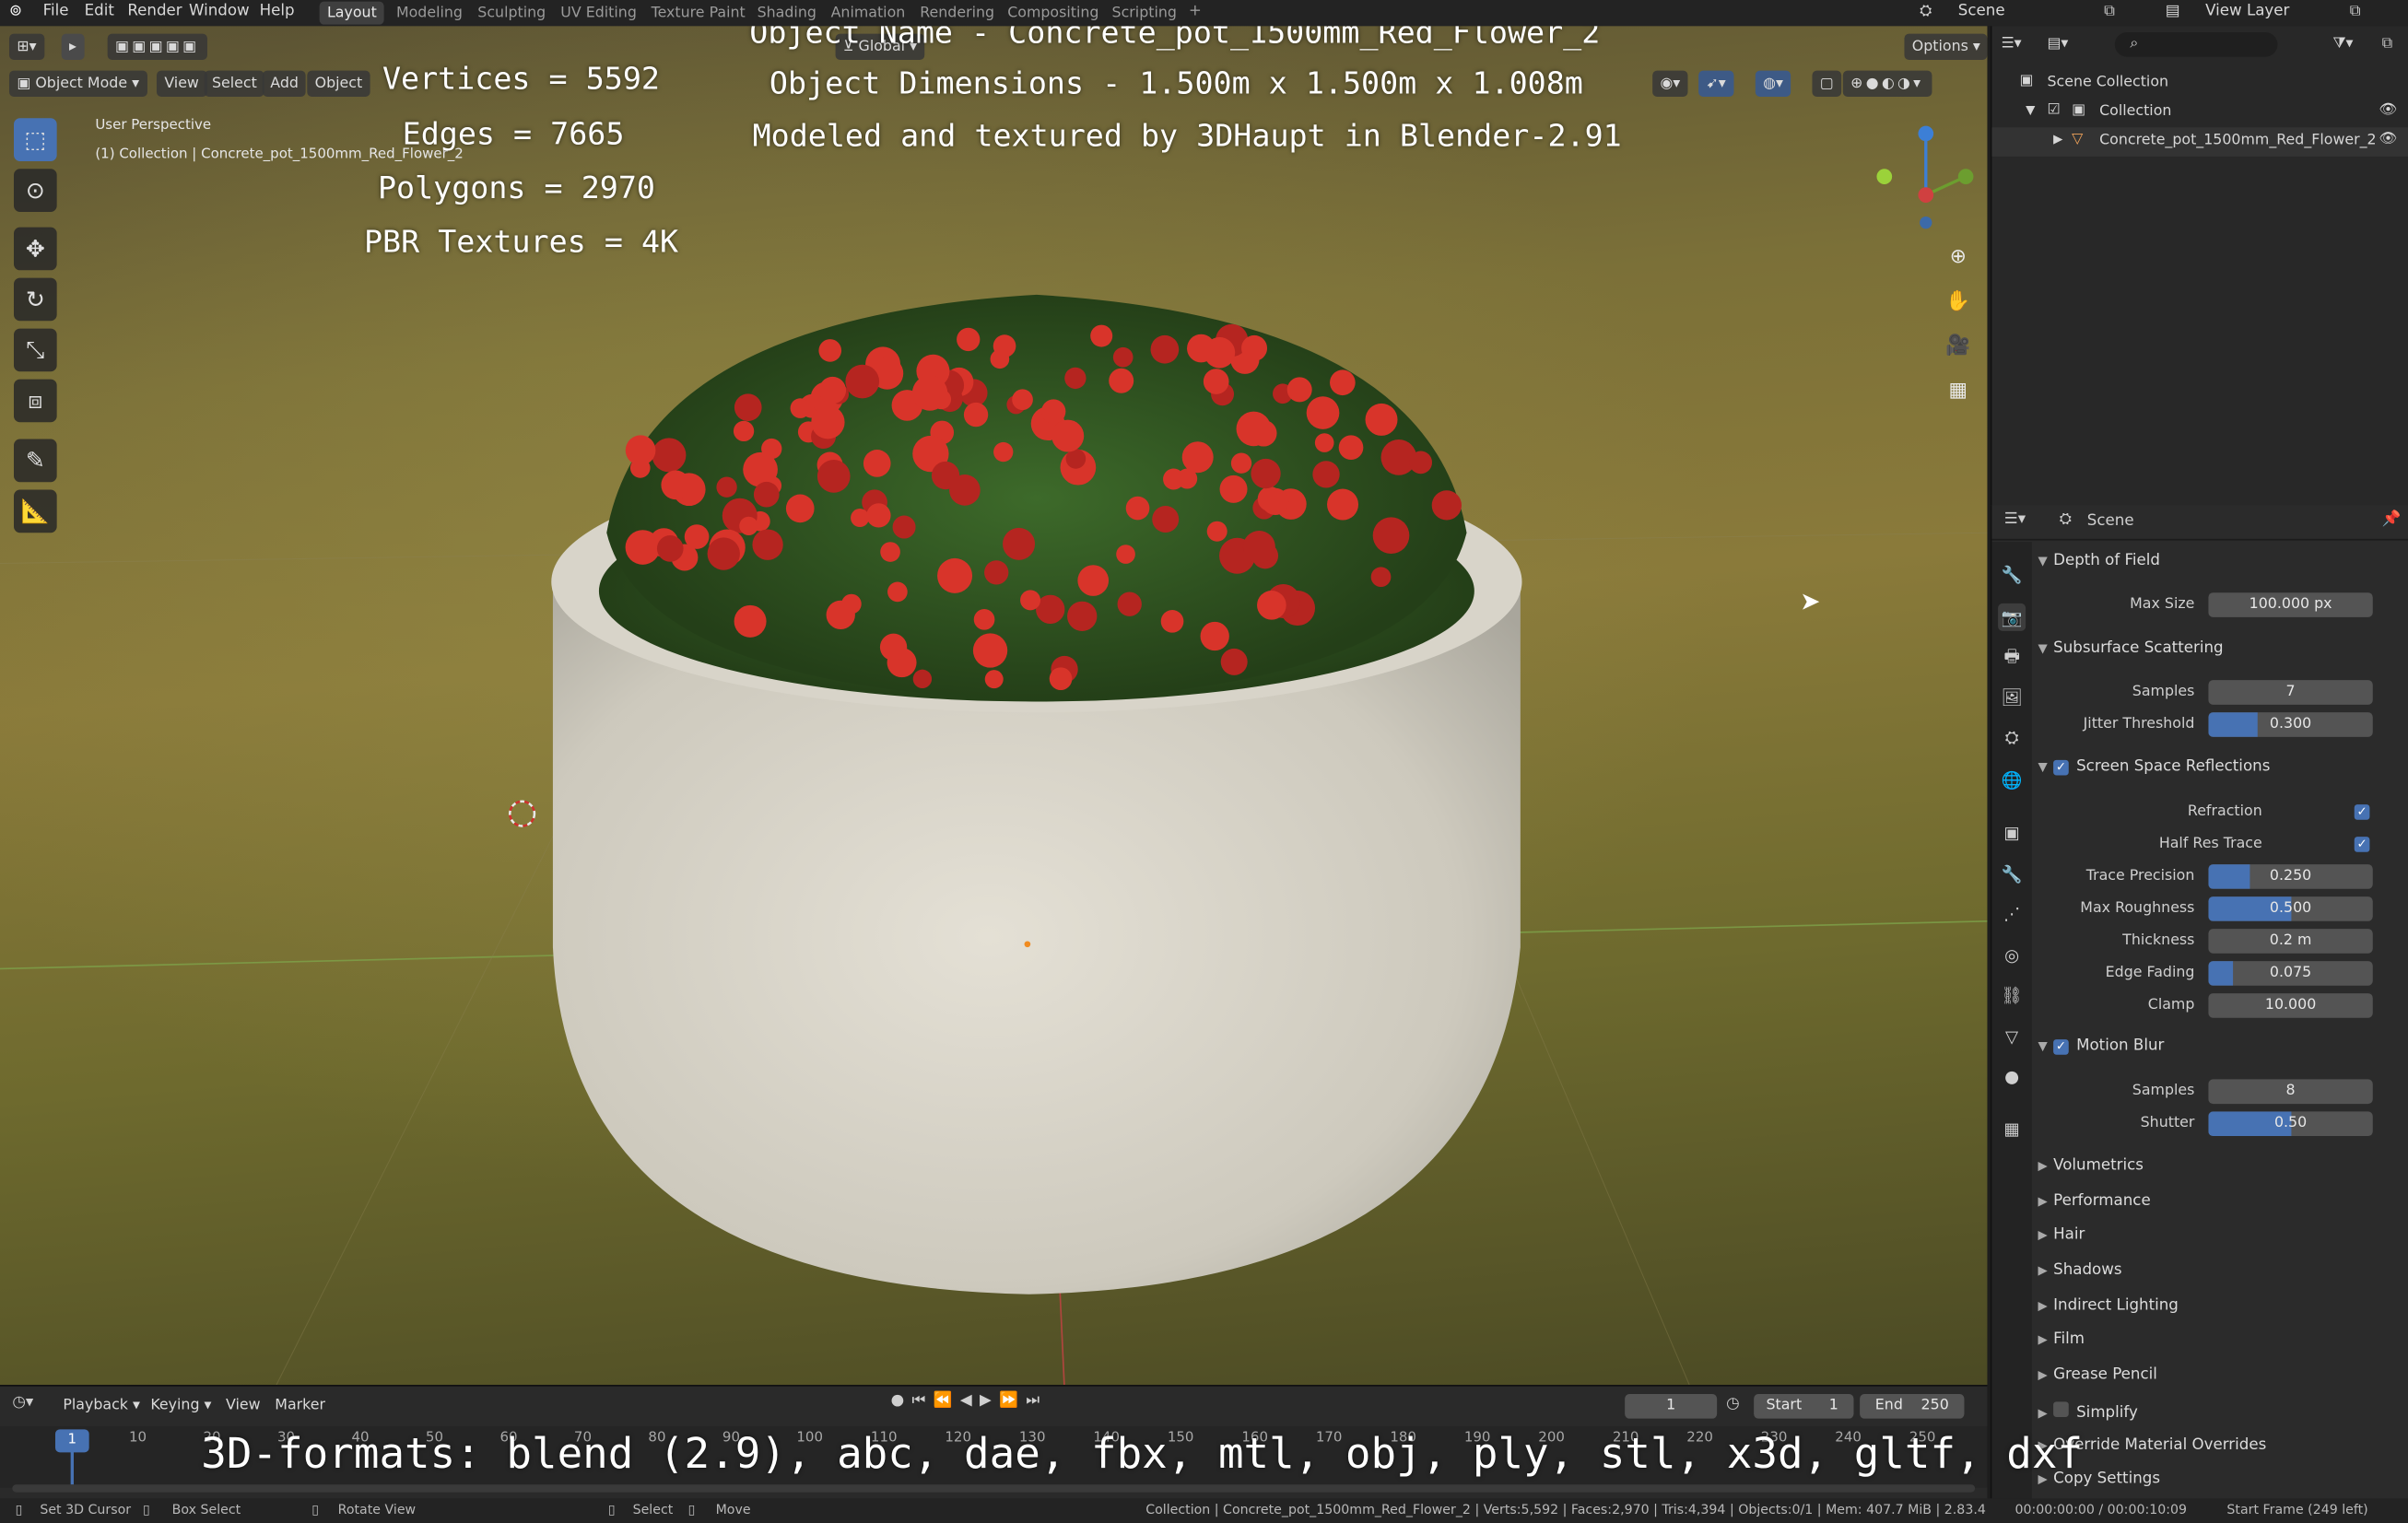  Describe the element at coordinates (2011, 44) in the screenshot. I see `outliner-editor-icon: ☰▾` at that location.